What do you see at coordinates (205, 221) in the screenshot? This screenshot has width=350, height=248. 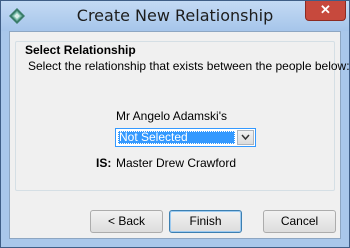 I see `finish-button: Finish` at bounding box center [205, 221].